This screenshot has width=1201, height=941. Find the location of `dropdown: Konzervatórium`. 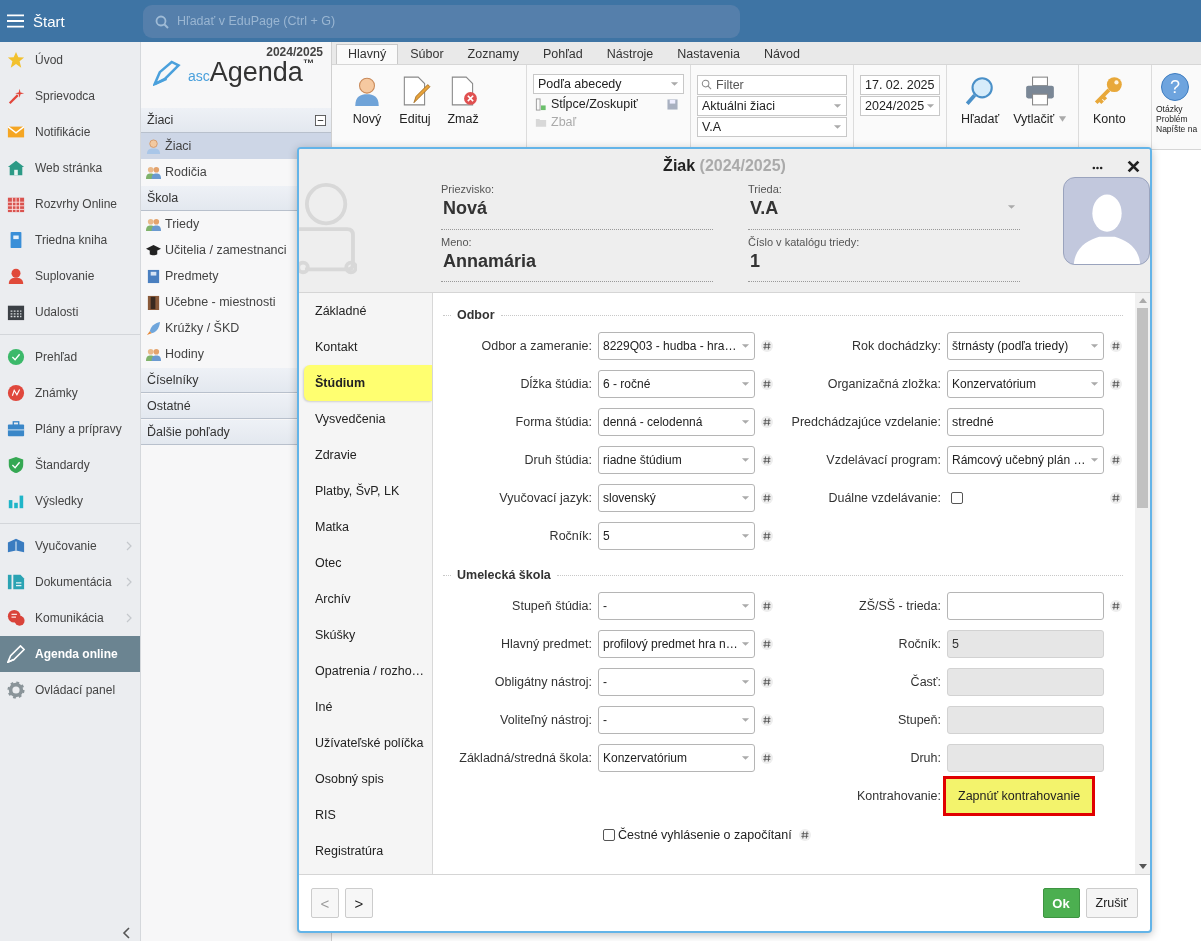

dropdown: Konzervatórium is located at coordinates (1025, 384).